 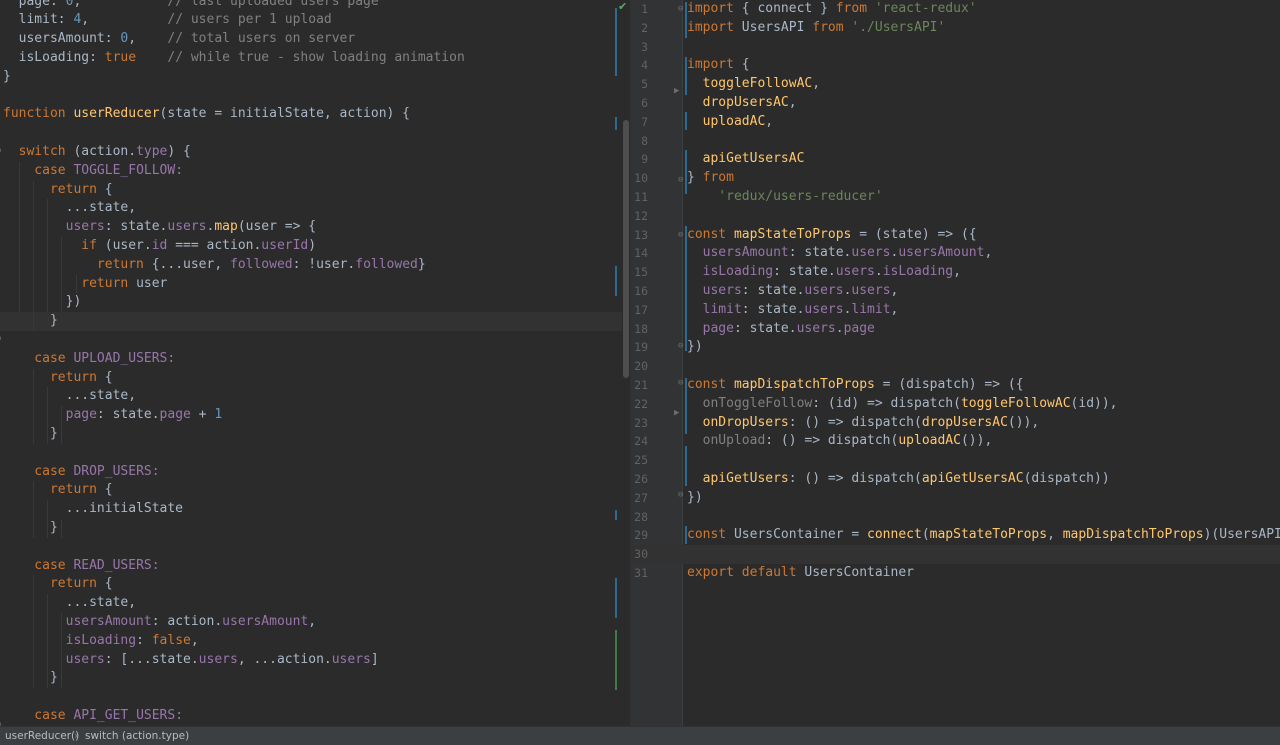 I want to click on code-line: ...initialState, so click(x=311, y=509).